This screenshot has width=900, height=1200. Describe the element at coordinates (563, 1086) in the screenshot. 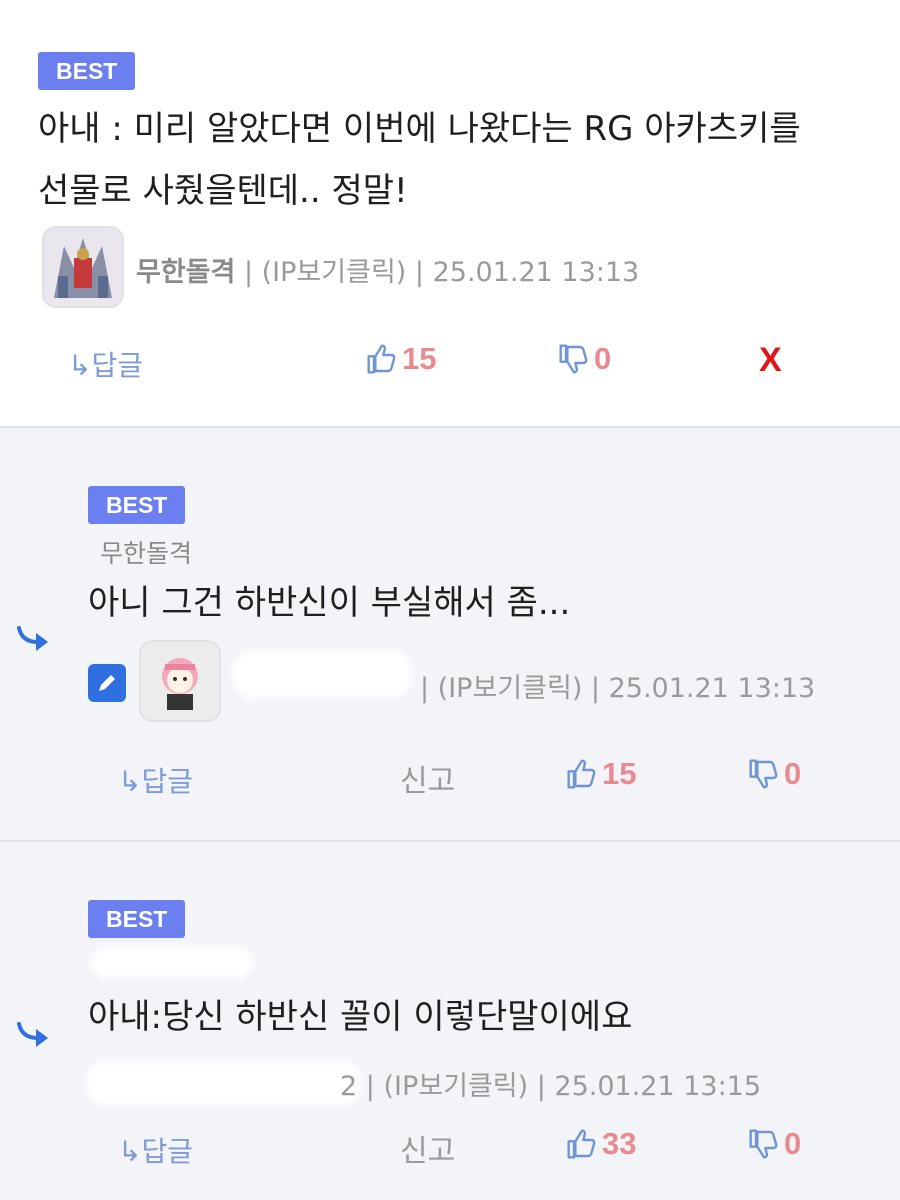

I see `ip-text: | (IP보기클릭) | 25.01.21 13:15` at that location.